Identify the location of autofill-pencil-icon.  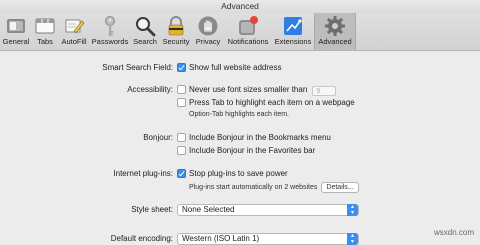
(75, 26).